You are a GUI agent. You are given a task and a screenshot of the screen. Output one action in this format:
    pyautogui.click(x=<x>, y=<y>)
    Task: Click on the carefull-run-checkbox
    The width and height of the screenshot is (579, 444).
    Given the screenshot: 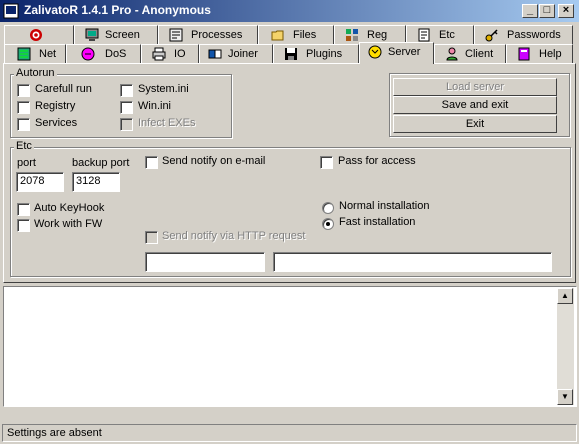 What is the action you would take?
    pyautogui.click(x=23, y=90)
    